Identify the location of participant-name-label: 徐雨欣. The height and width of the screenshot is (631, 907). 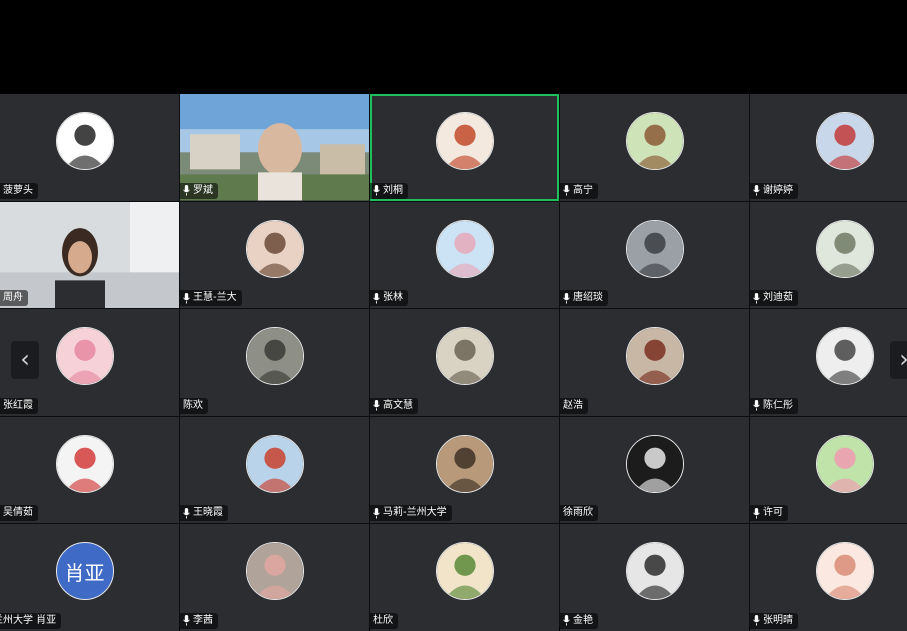
(579, 513).